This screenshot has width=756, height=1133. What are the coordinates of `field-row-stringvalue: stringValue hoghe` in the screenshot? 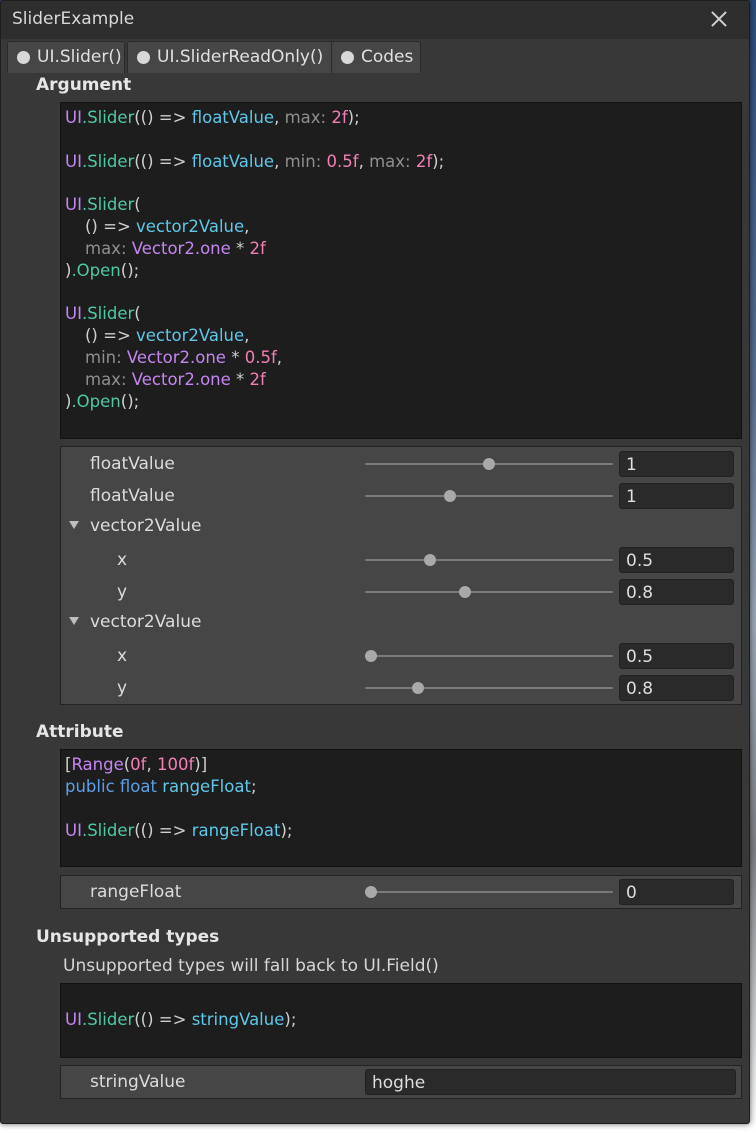 It's located at (401, 1082).